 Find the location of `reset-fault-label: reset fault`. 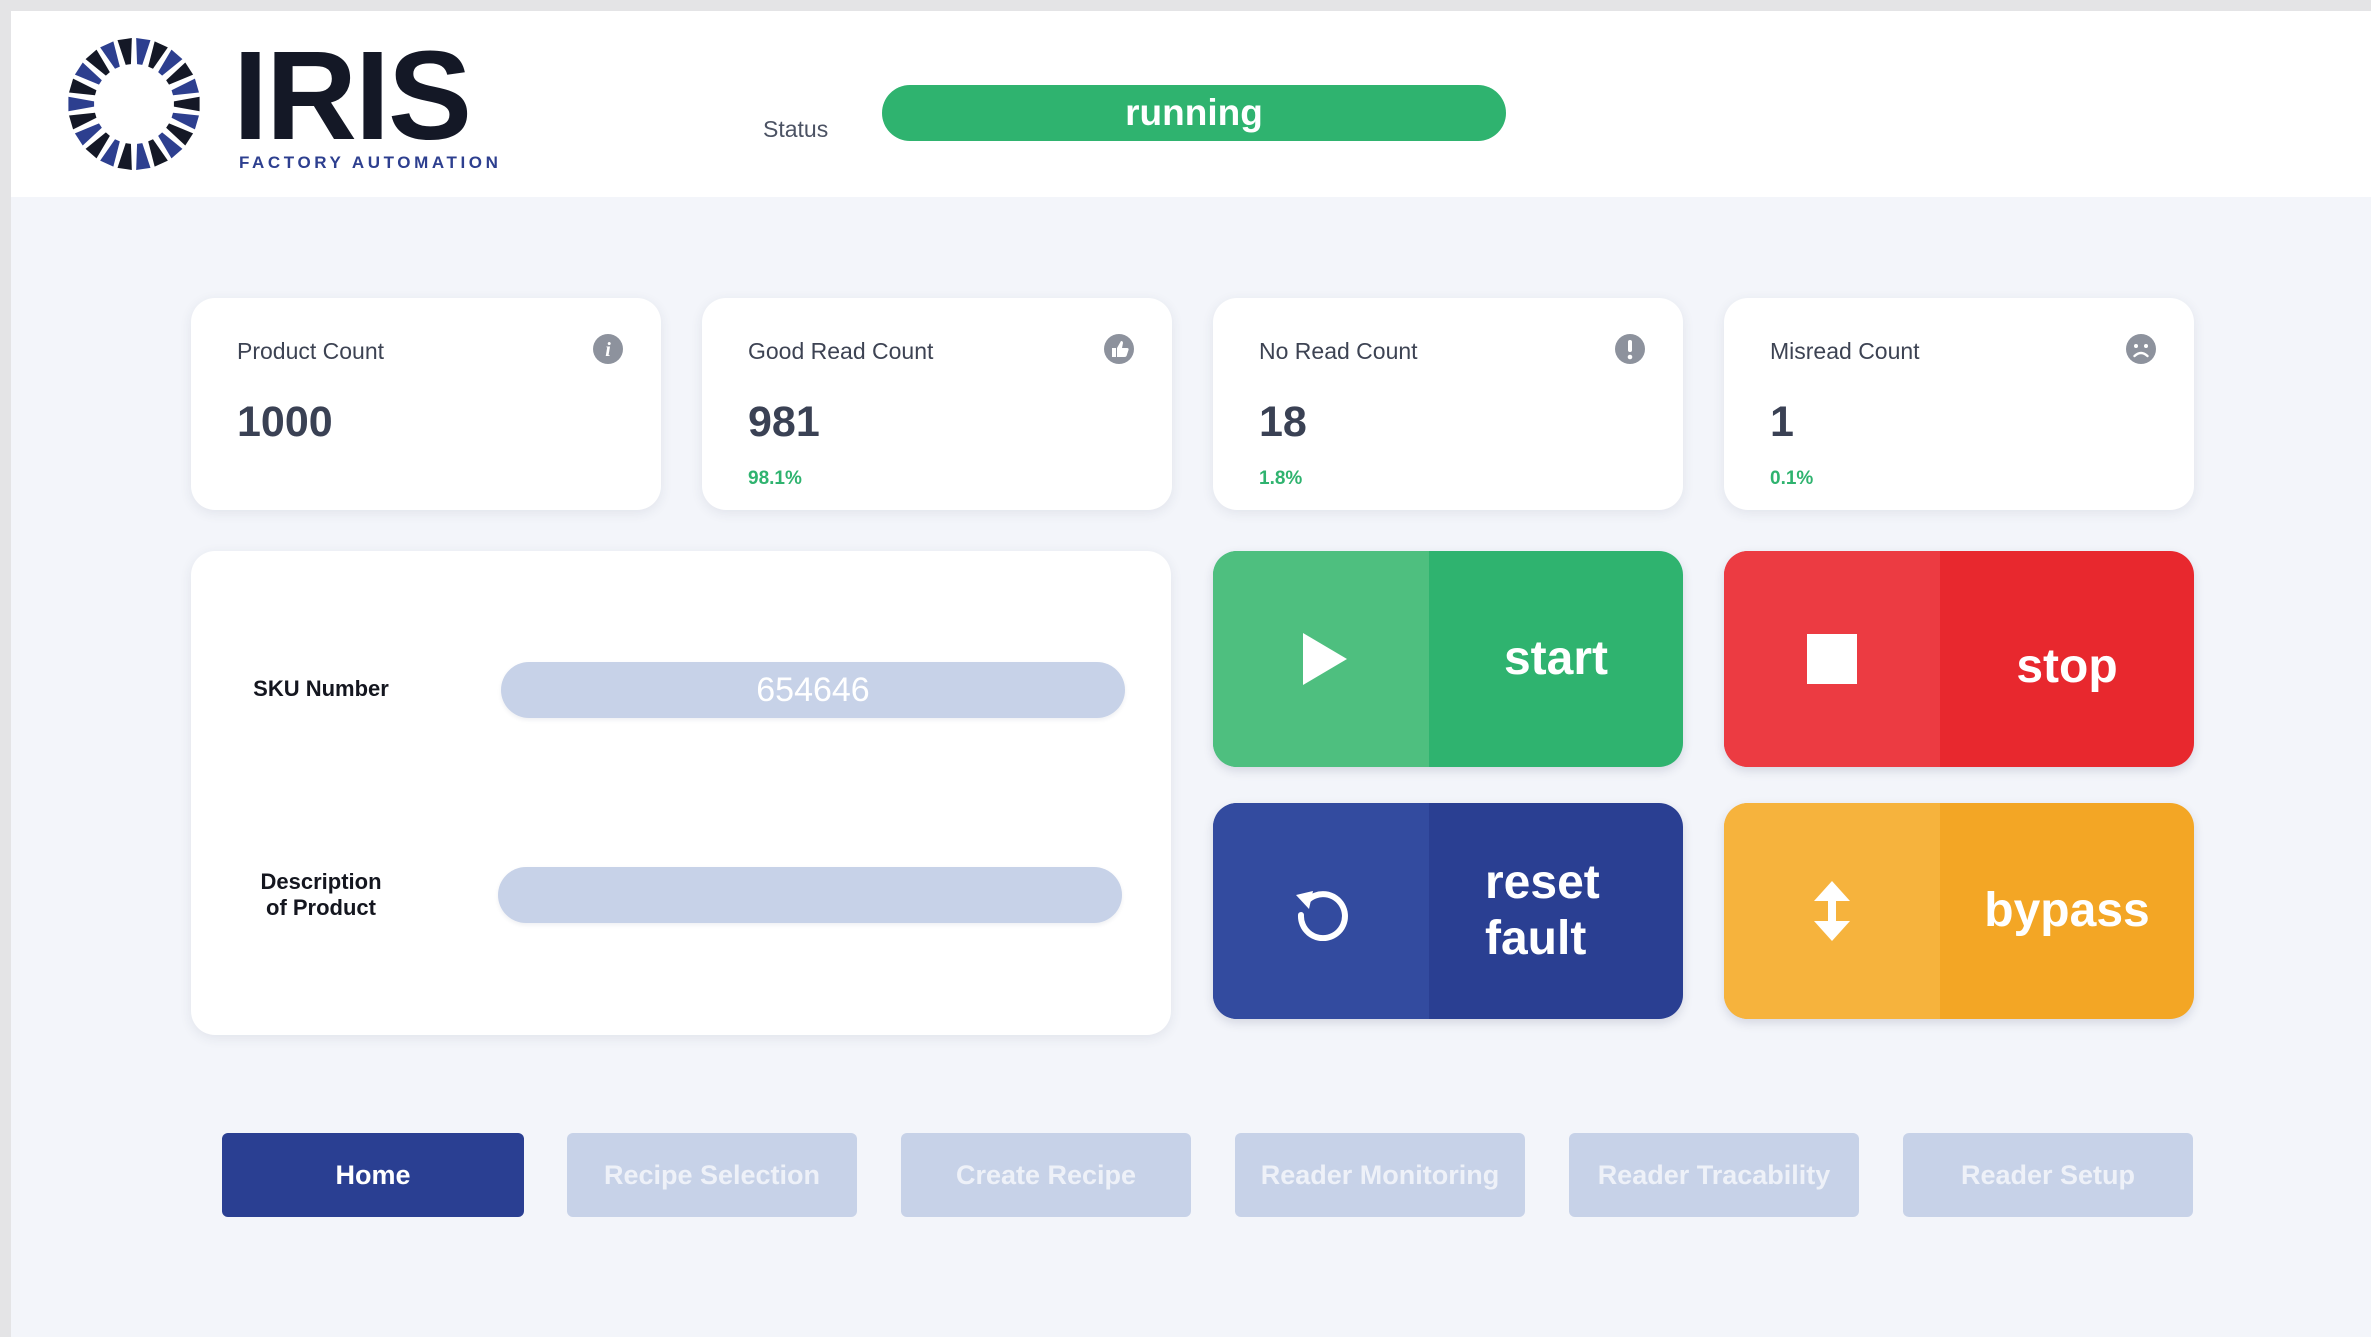

reset-fault-label: reset fault is located at coordinates (1556, 911).